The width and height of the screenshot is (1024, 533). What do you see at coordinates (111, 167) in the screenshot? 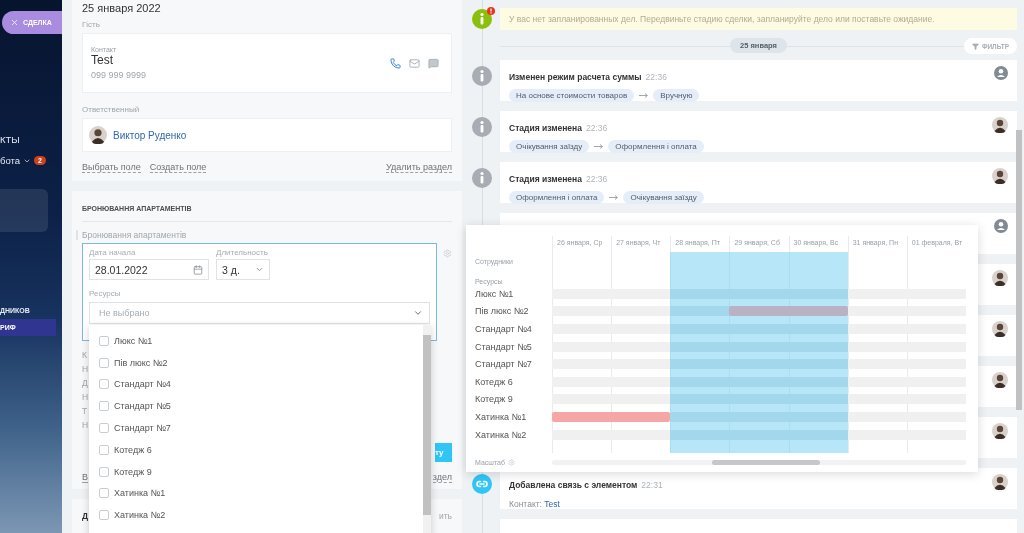
I see `field-link: Выбрать поле` at bounding box center [111, 167].